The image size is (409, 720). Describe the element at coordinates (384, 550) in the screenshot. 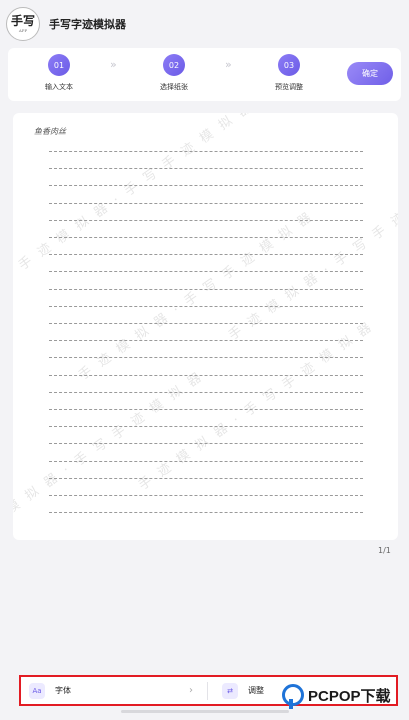

I see `page-counter: 1/1` at that location.